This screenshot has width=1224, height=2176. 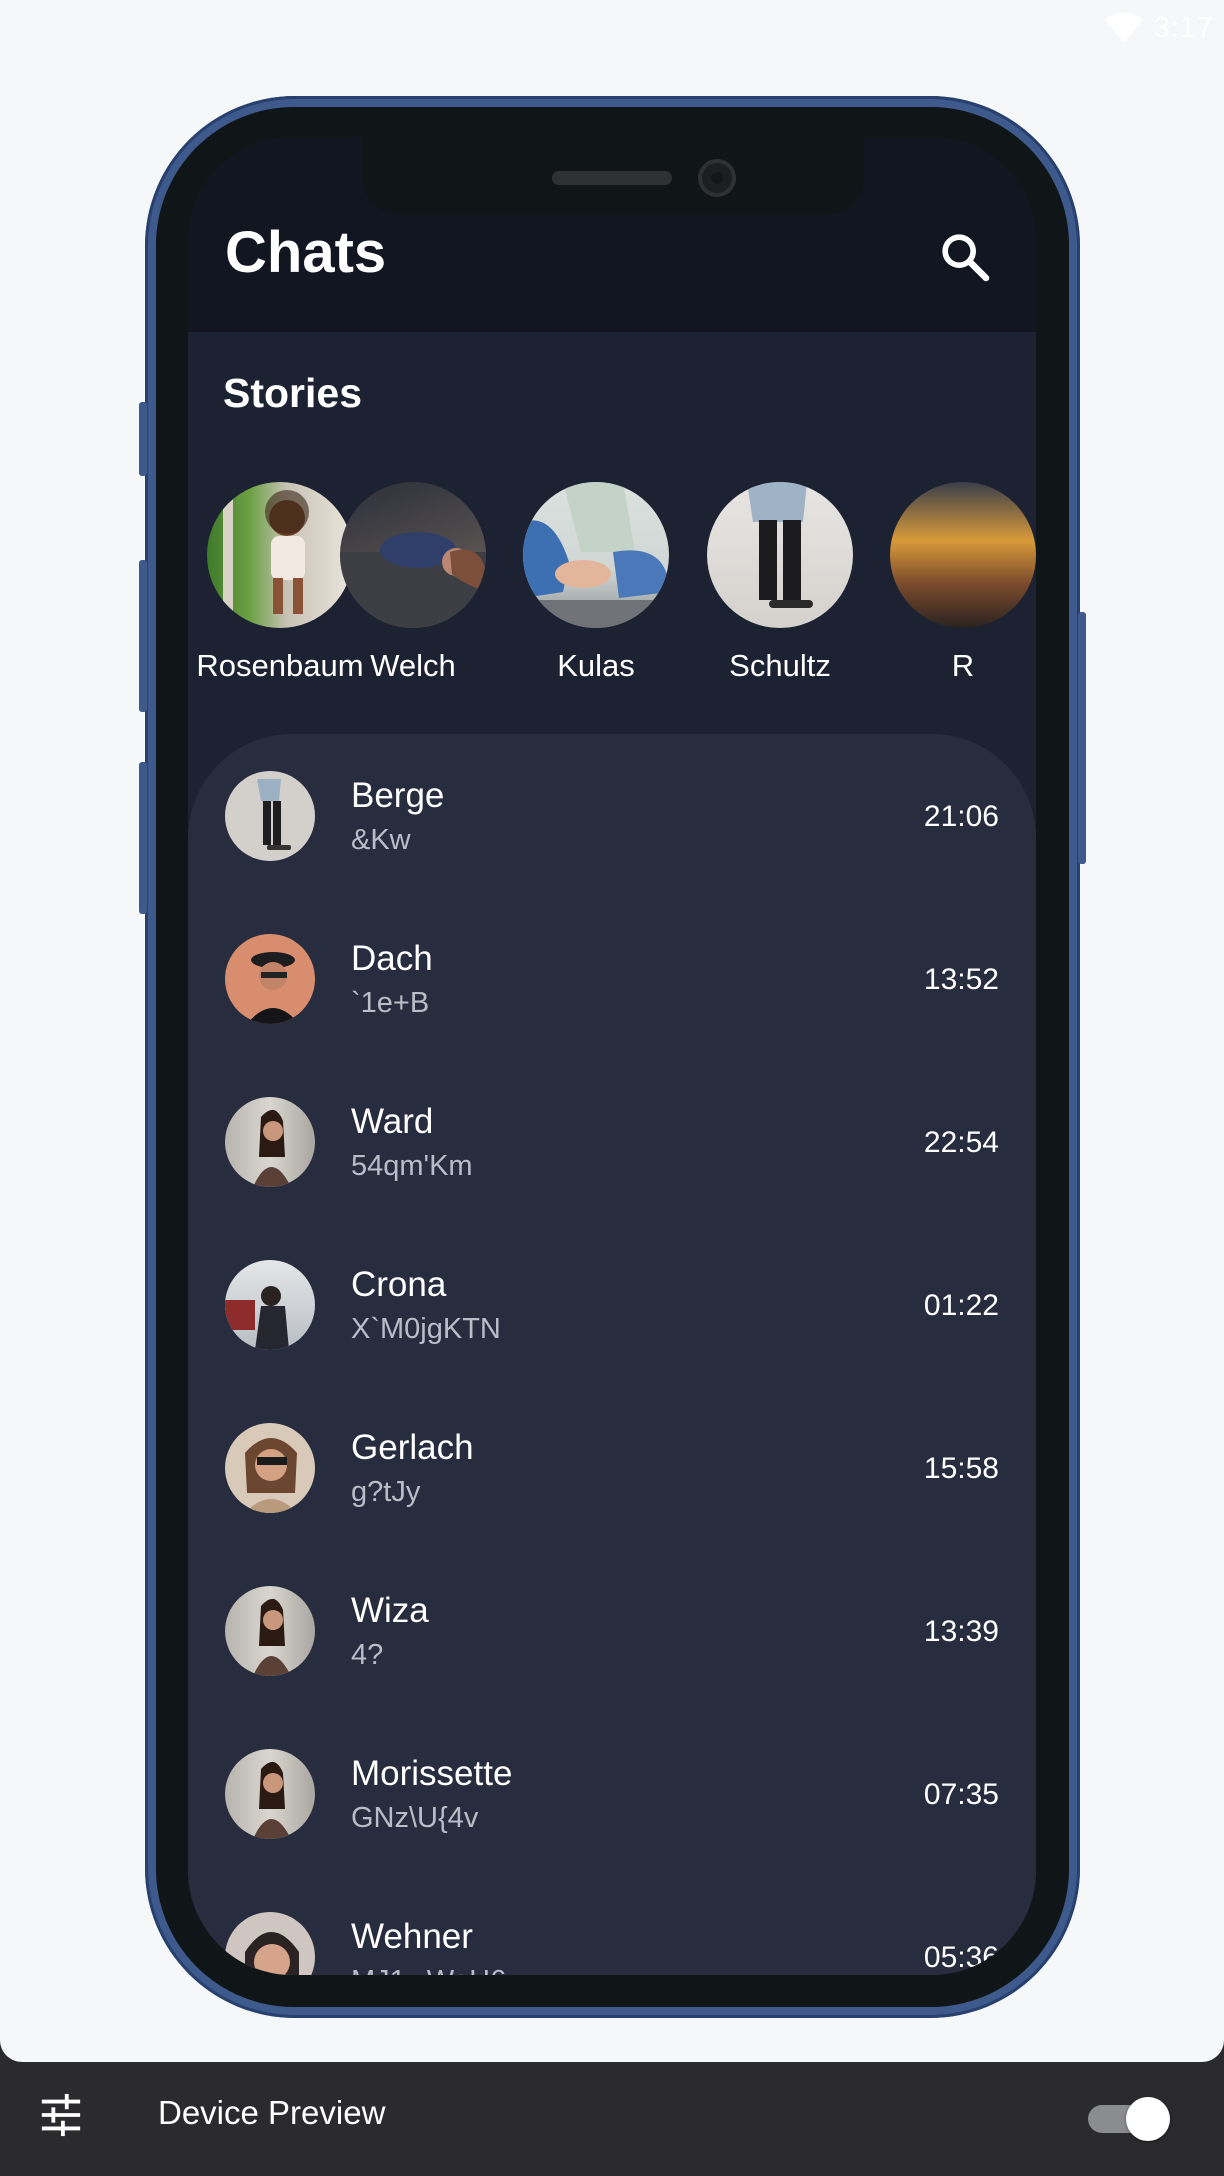 What do you see at coordinates (612, 1467) in the screenshot?
I see `chat-row: Gerlach g?tJy 15:58` at bounding box center [612, 1467].